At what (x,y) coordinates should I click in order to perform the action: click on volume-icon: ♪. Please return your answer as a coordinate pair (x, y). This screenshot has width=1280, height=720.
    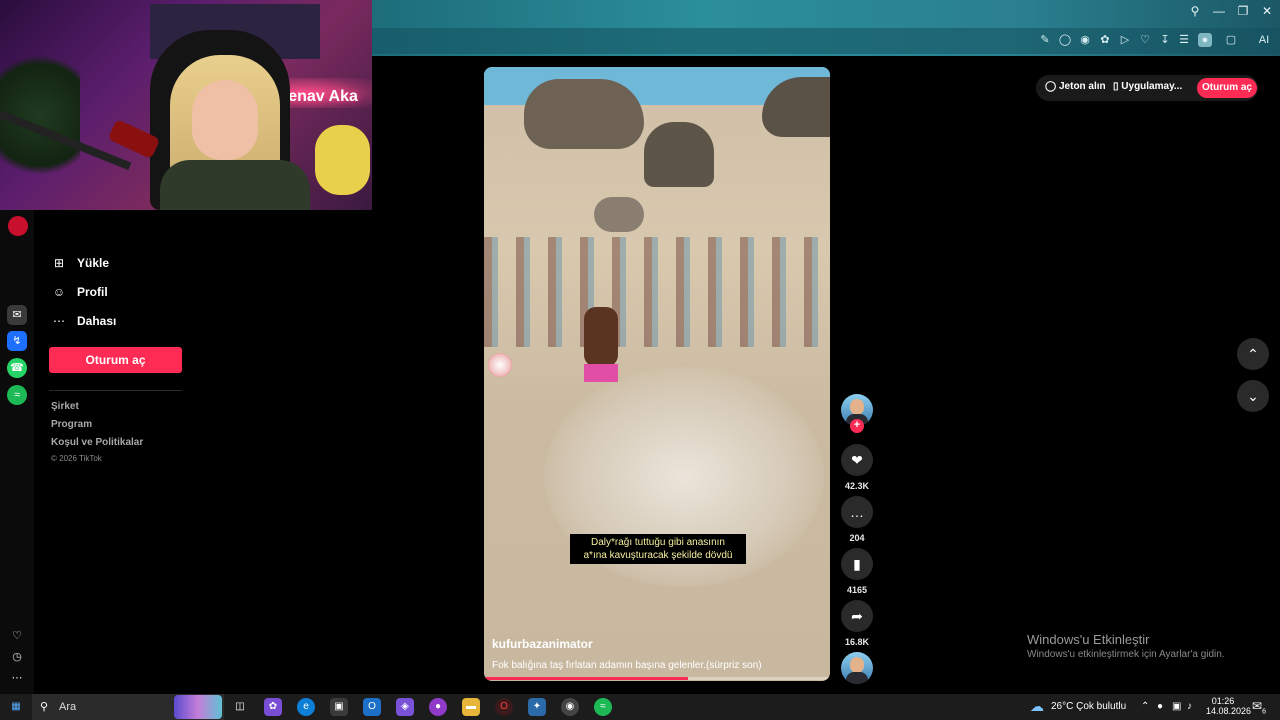
    Looking at the image, I should click on (1189, 706).